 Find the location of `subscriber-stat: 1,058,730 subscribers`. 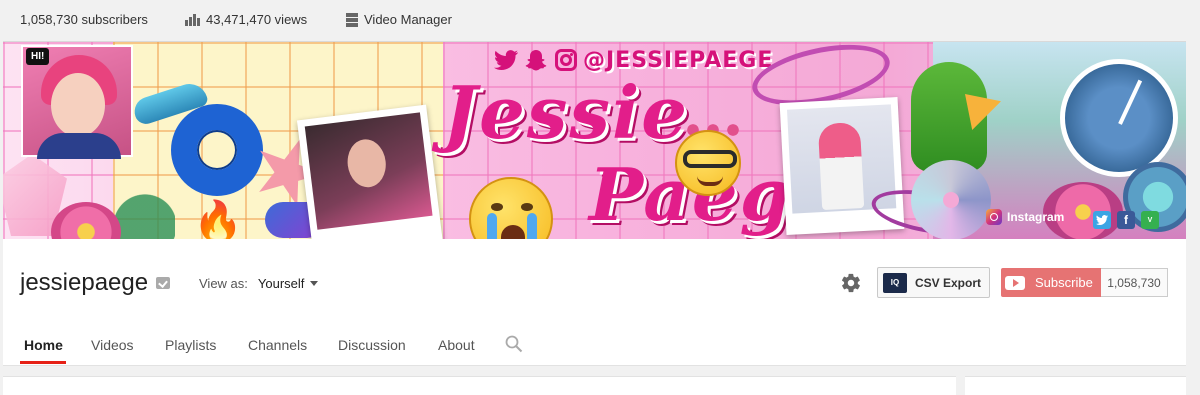

subscriber-stat: 1,058,730 subscribers is located at coordinates (84, 19).